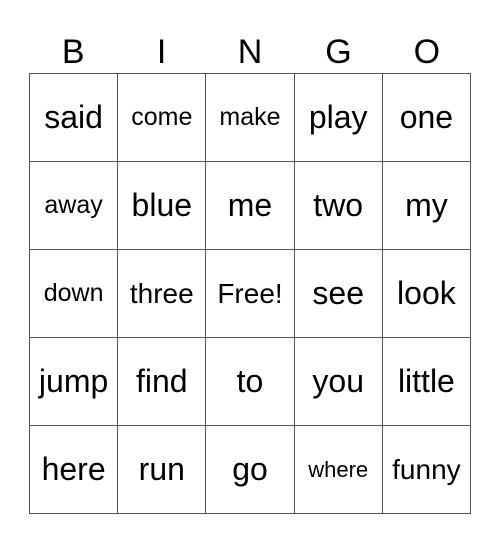 This screenshot has height=544, width=500. I want to click on bingo-cell: here, so click(74, 470).